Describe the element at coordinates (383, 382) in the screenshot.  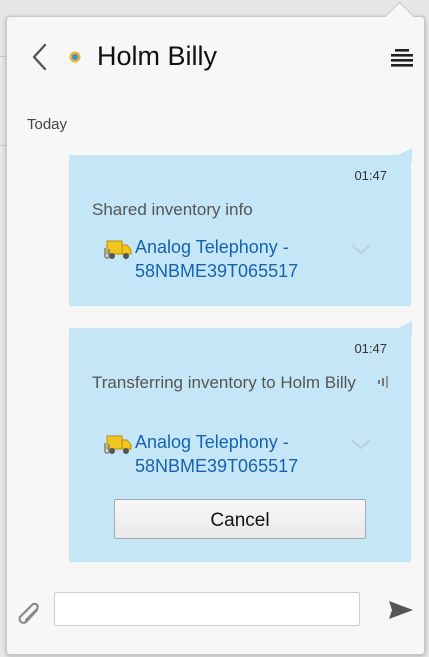
I see `signal-icon` at that location.